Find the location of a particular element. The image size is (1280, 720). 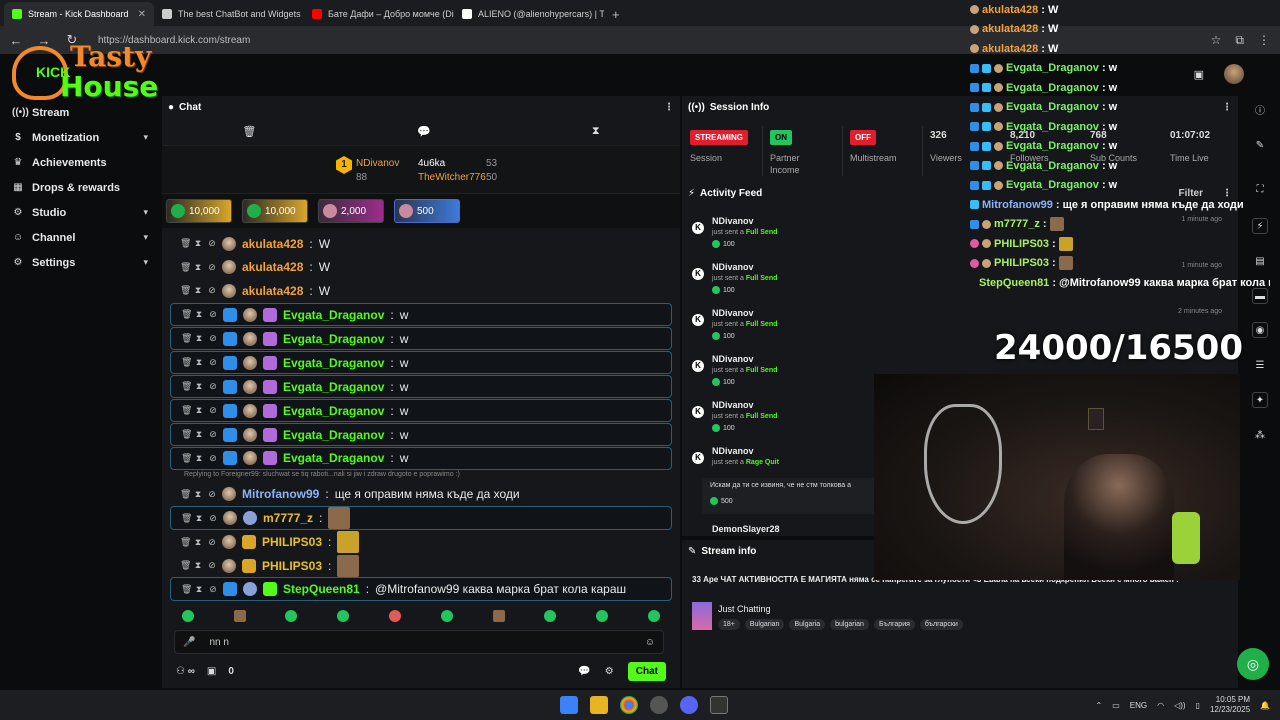

new-tab-button: + is located at coordinates (616, 16).